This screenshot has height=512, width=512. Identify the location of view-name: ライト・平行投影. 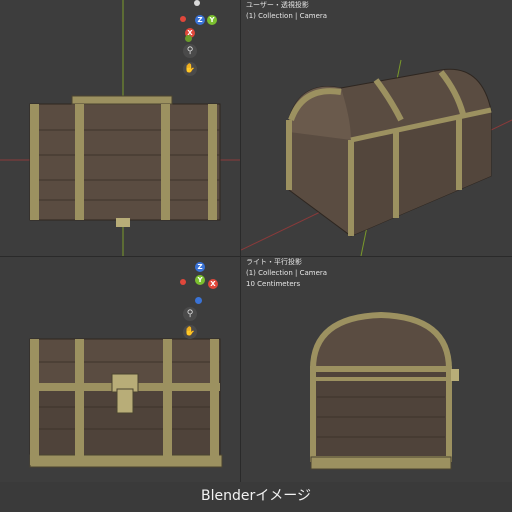
(274, 262).